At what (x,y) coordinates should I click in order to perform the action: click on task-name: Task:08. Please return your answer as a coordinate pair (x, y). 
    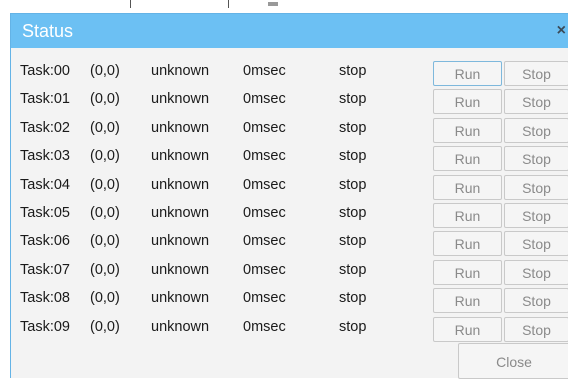
    Looking at the image, I should click on (45, 298).